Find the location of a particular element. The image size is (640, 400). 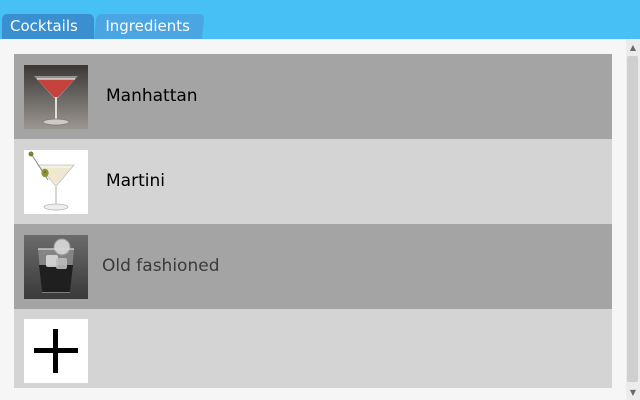

scroll-down-arrow-icon: ▼ is located at coordinates (633, 393).